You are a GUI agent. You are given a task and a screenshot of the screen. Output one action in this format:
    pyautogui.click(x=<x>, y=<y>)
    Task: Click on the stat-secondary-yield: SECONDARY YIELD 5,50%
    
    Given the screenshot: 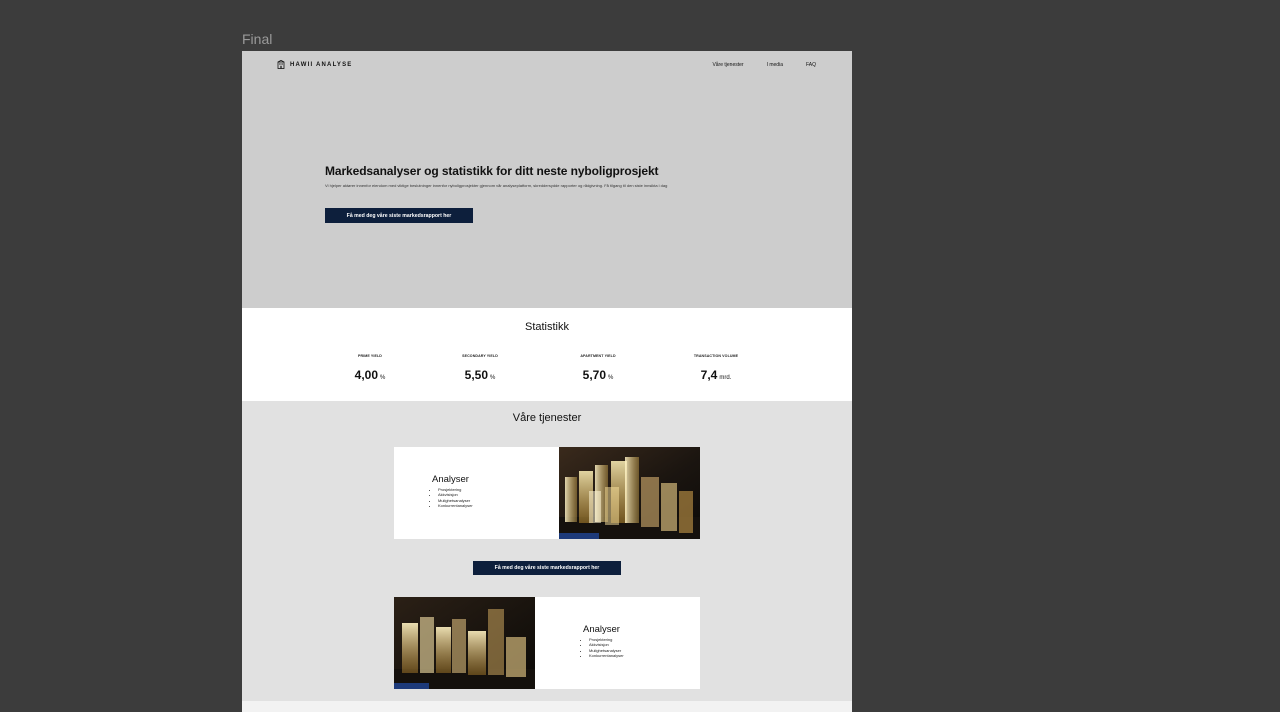 What is the action you would take?
    pyautogui.click(x=480, y=369)
    